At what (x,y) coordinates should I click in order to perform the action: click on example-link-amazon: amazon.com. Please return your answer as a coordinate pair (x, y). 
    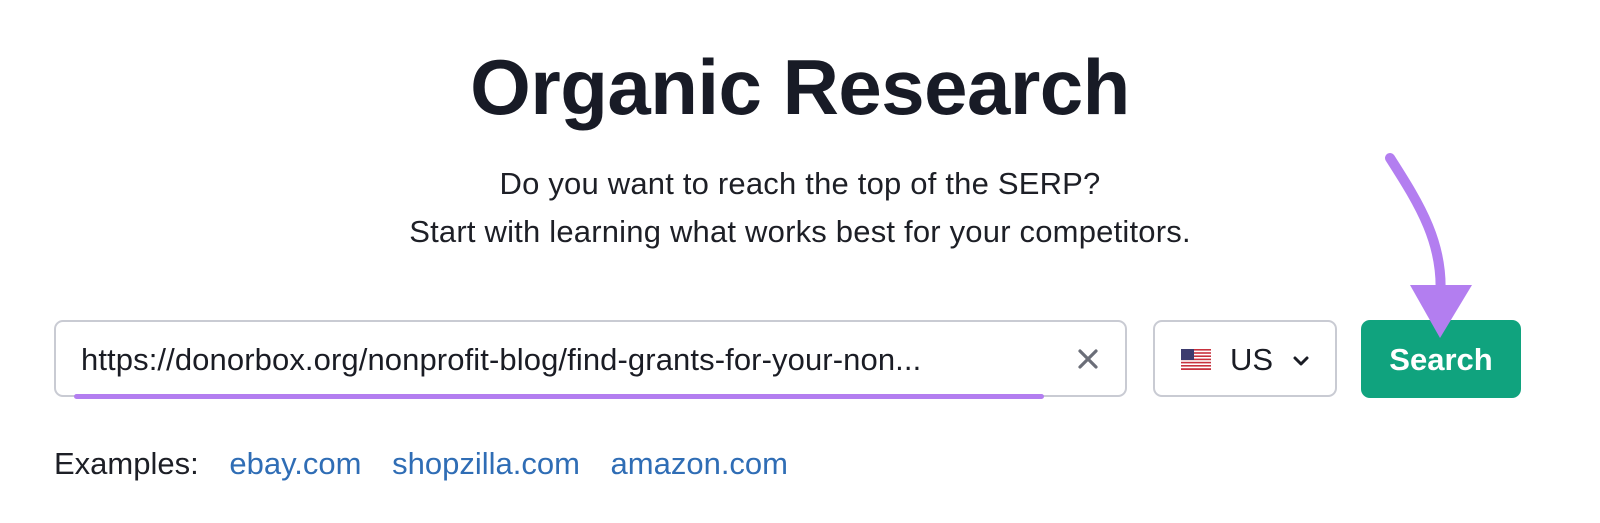
    Looking at the image, I should click on (699, 463).